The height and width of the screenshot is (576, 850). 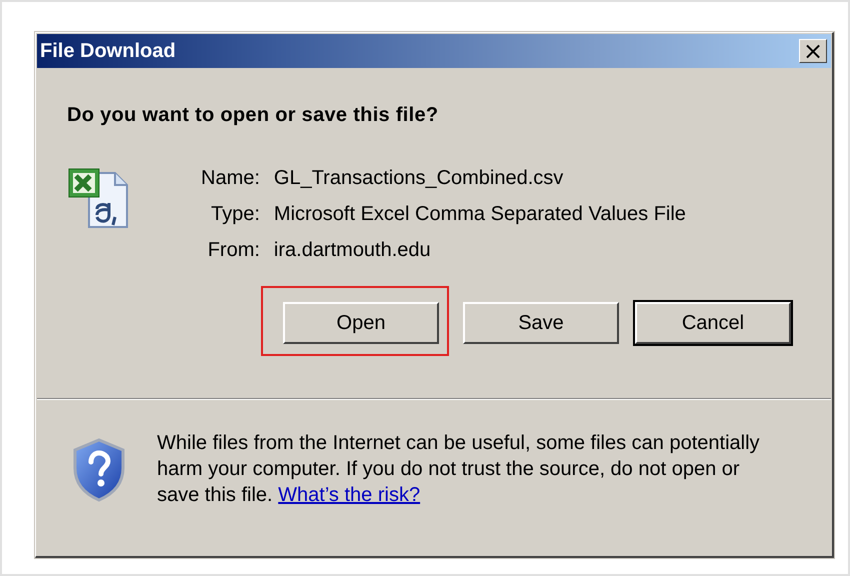 I want to click on window-title: File Download, so click(x=108, y=51).